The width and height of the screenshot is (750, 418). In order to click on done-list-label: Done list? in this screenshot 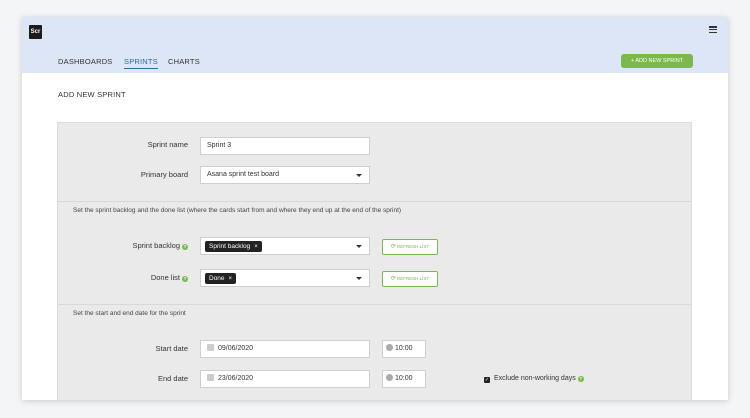, I will do `click(169, 277)`.